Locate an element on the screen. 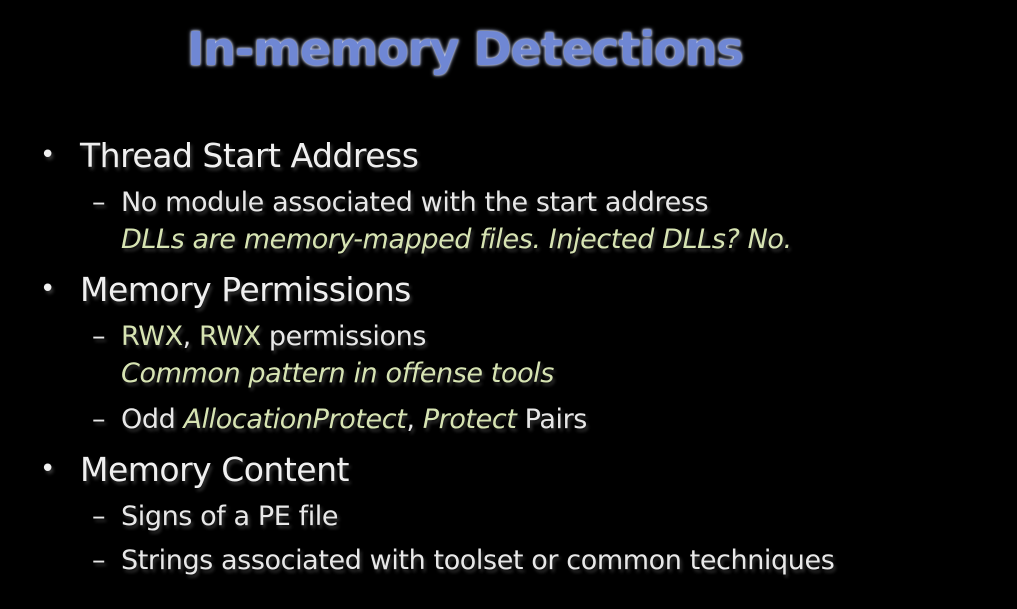 Image resolution: width=1017 pixels, height=609 pixels. sub-item-pe-file: – Signs of a PE file is located at coordinates (215, 516).